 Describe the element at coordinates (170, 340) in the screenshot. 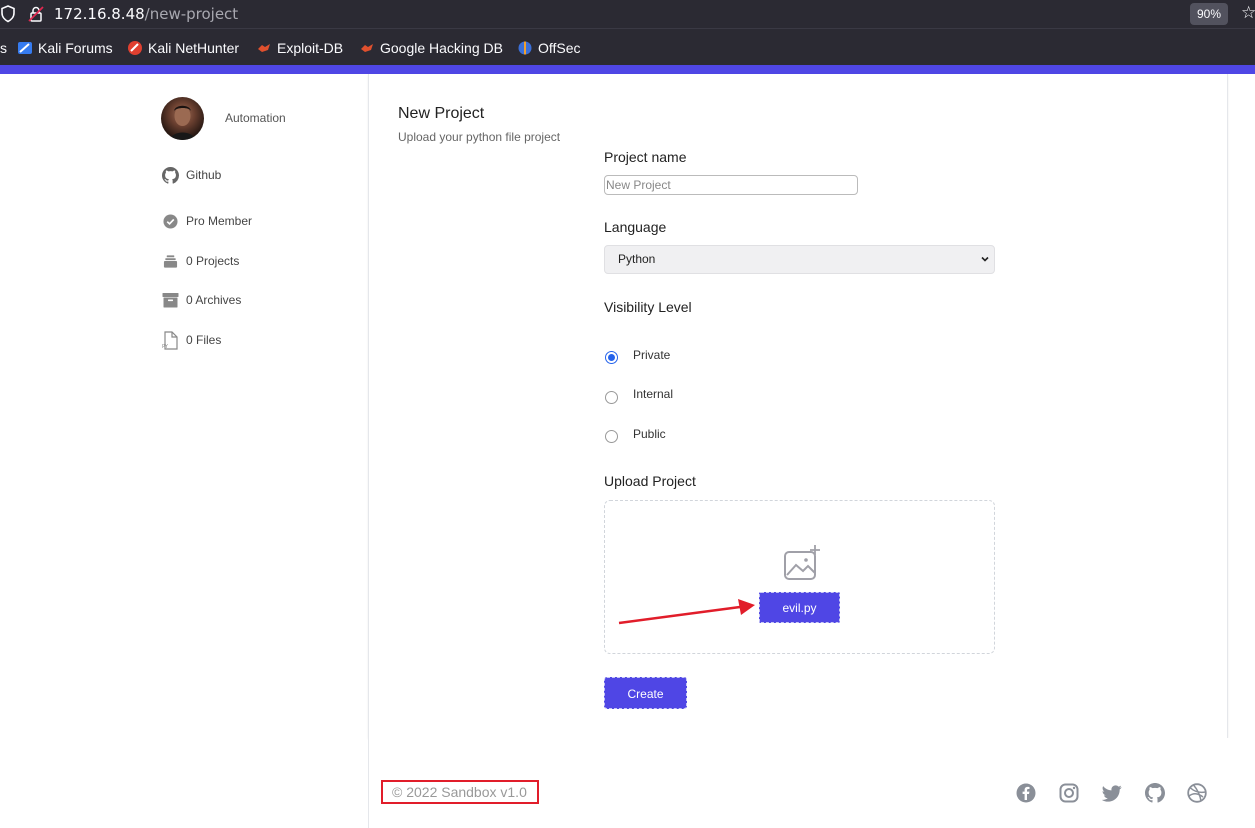

I see `python-file-icon: PY` at that location.